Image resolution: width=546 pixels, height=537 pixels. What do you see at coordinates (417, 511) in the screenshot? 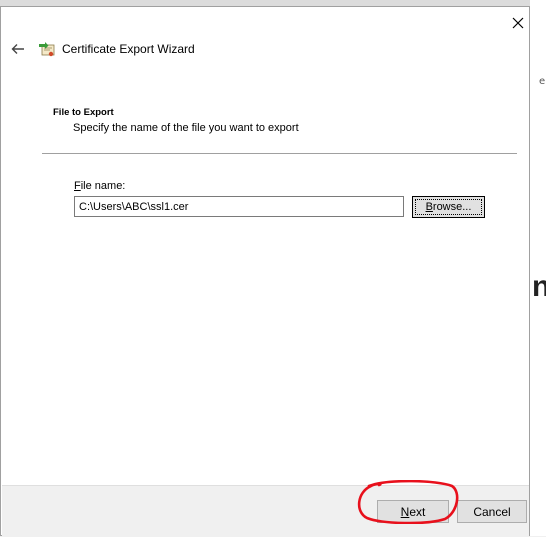
I see `next-button-label: ext` at bounding box center [417, 511].